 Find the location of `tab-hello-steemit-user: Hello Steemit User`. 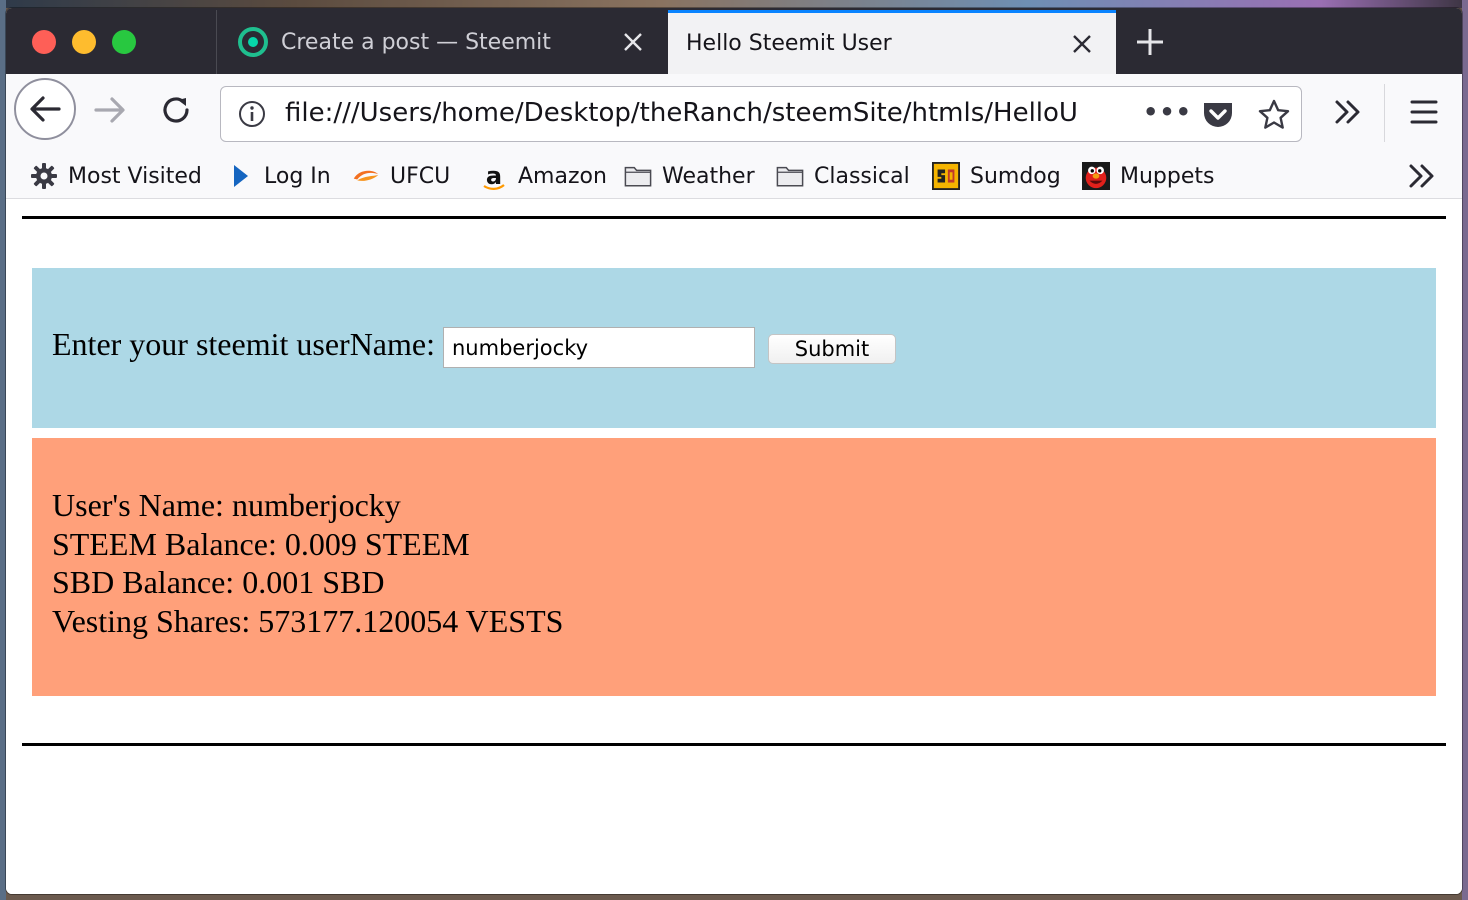

tab-hello-steemit-user: Hello Steemit User is located at coordinates (892, 42).